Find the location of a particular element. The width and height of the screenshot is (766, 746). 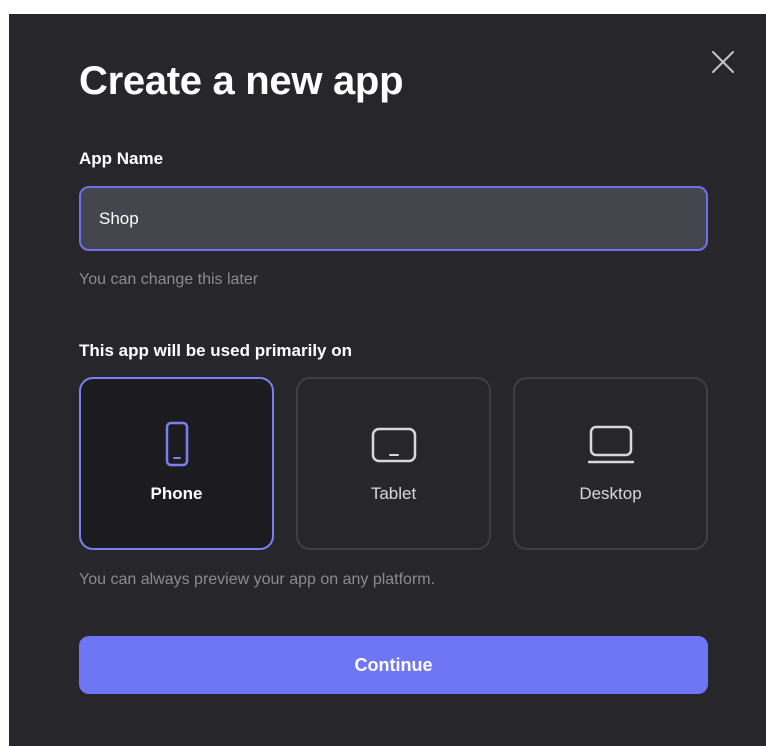

app-name-input is located at coordinates (393, 218).